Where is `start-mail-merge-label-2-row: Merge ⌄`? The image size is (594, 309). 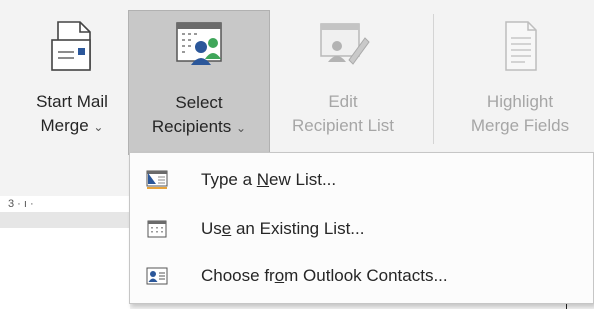 start-mail-merge-label-2-row: Merge ⌄ is located at coordinates (72, 126).